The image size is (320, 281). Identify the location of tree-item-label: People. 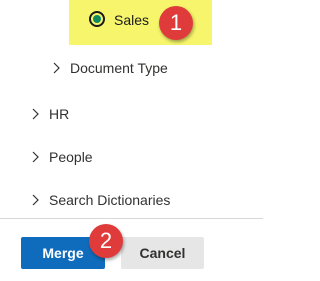
(71, 157).